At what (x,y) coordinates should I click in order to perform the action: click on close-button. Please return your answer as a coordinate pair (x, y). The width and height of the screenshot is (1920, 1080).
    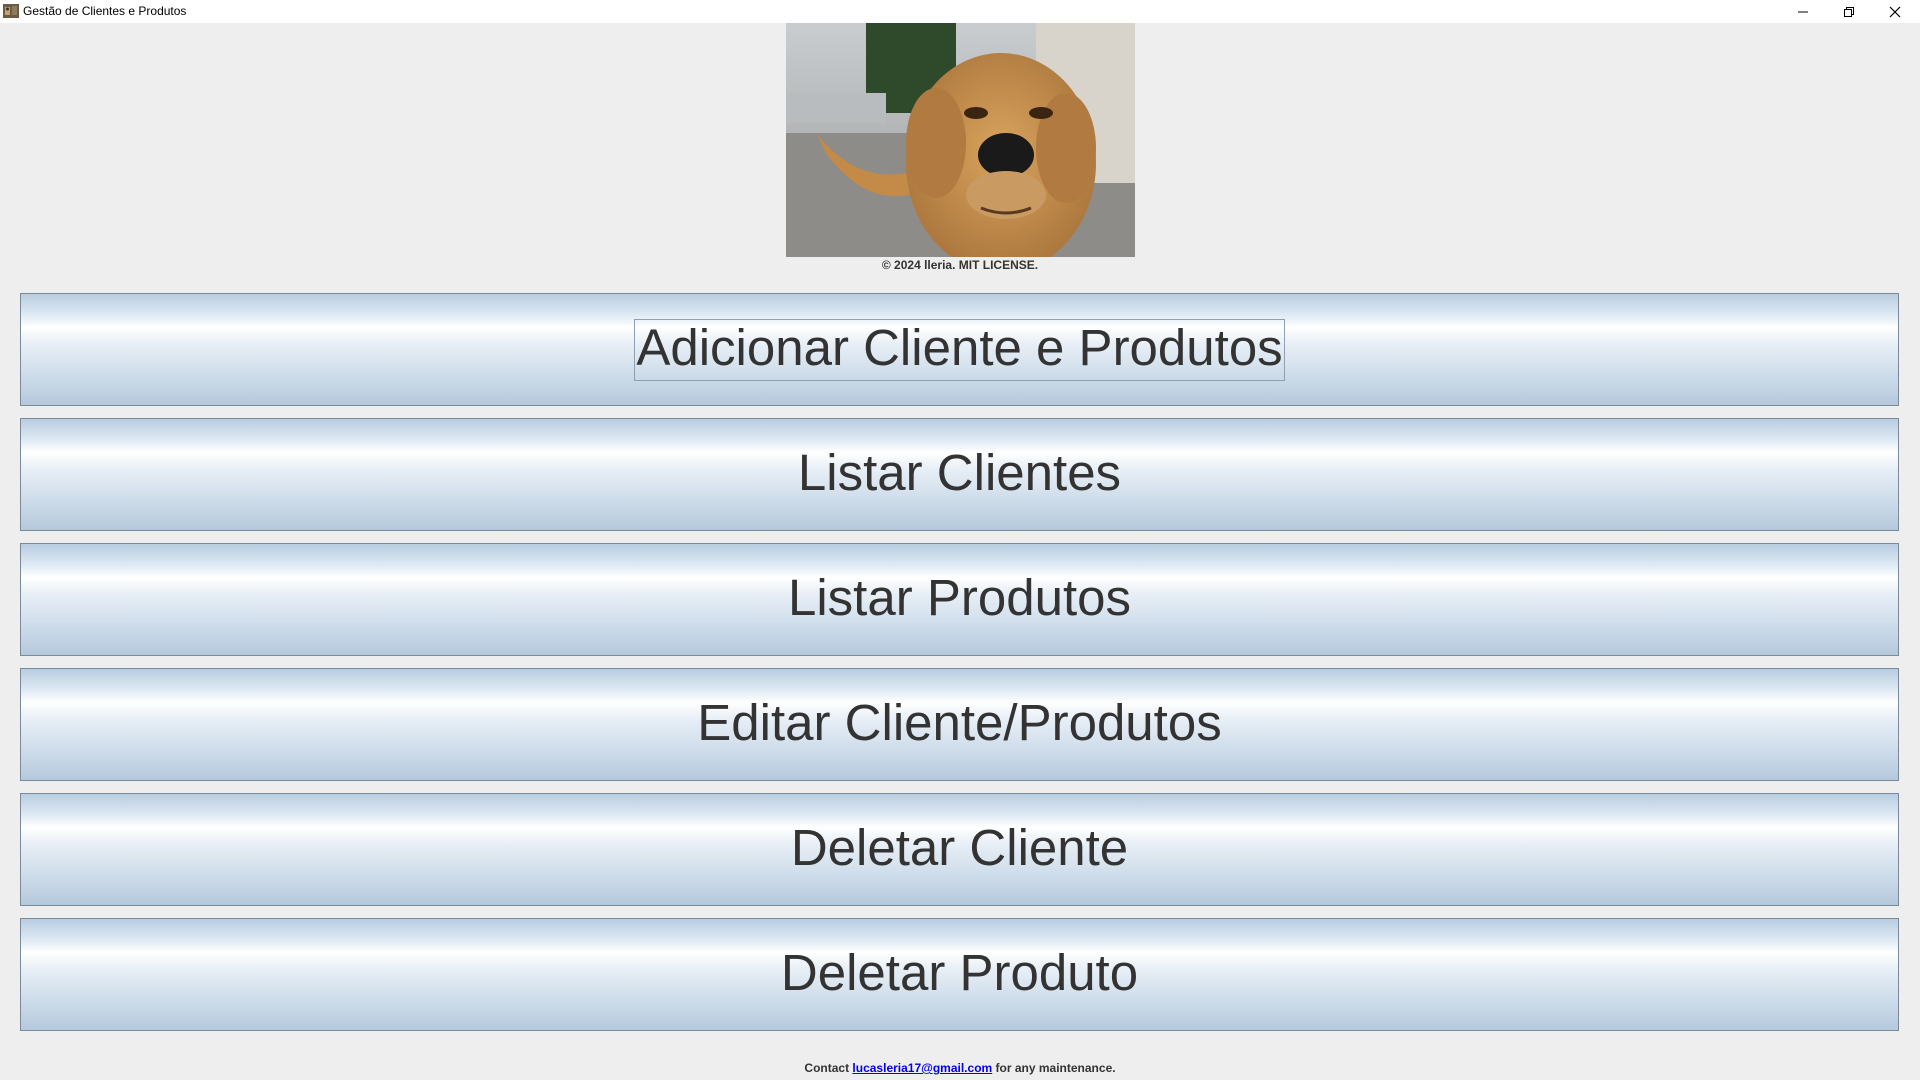
    Looking at the image, I should click on (1895, 11).